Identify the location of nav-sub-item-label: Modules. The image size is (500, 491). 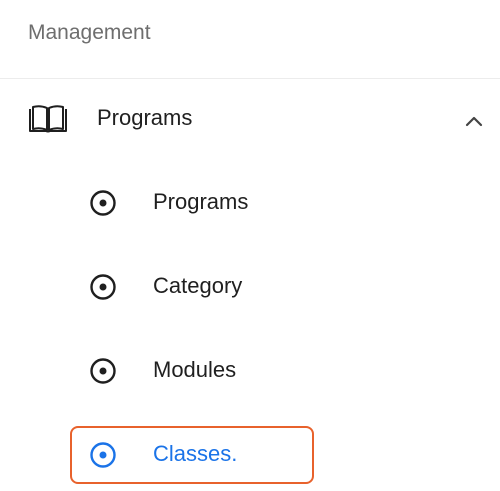
(195, 369).